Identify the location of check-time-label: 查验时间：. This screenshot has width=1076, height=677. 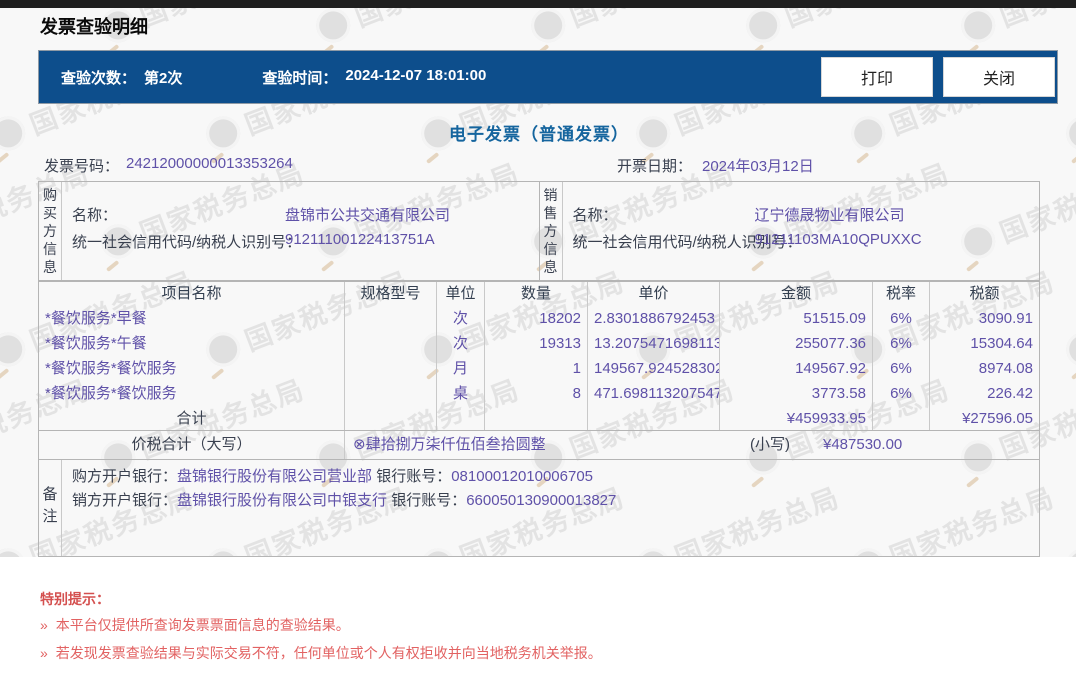
(300, 78).